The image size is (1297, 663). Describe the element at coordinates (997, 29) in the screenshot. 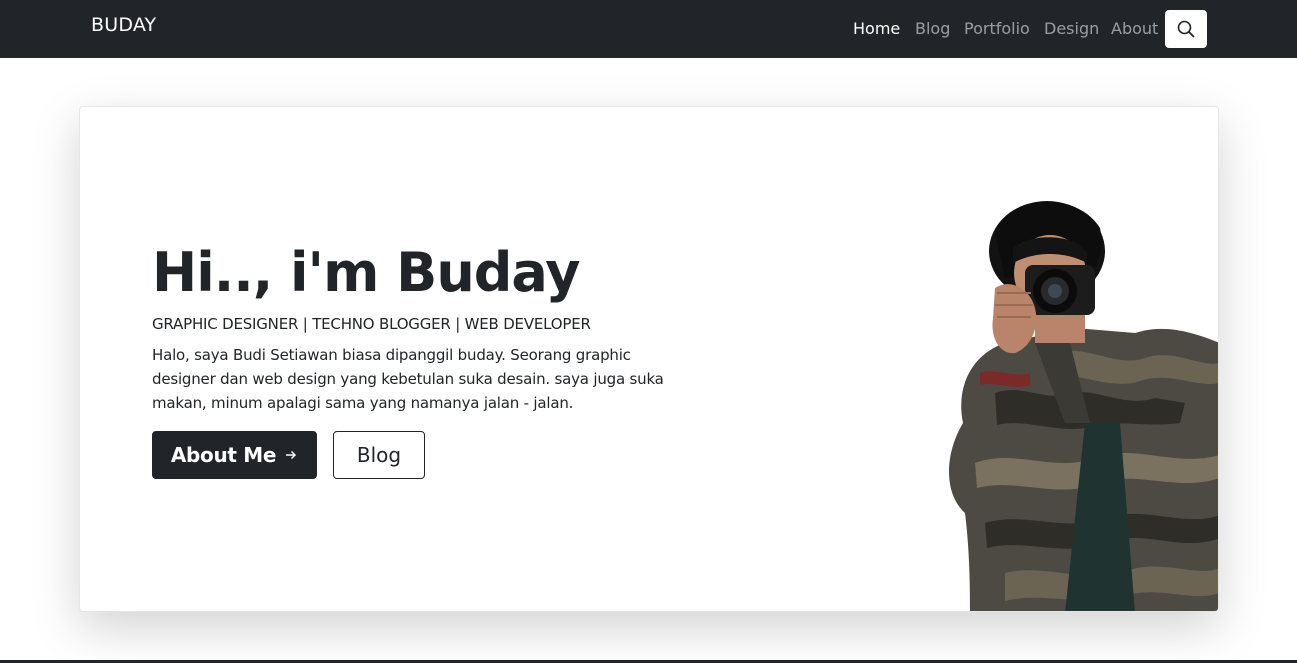

I see `nav-link-portfolio: Portfolio` at that location.